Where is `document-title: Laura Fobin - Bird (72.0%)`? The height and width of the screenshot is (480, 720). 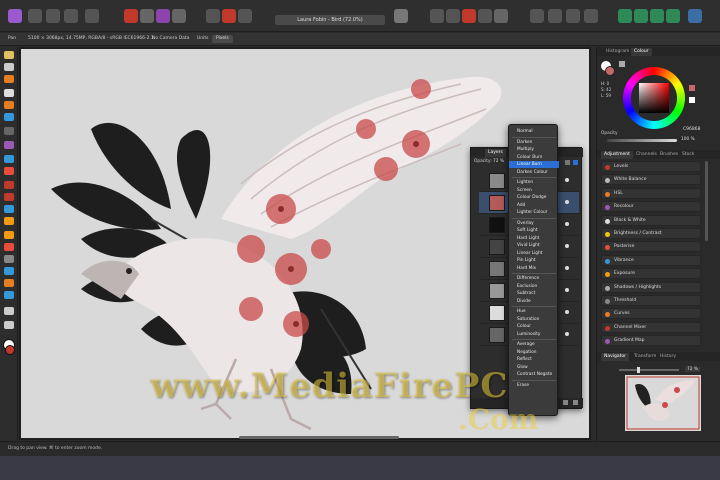
document-title: Laura Fobin - Bird (72.0%) is located at coordinates (330, 20).